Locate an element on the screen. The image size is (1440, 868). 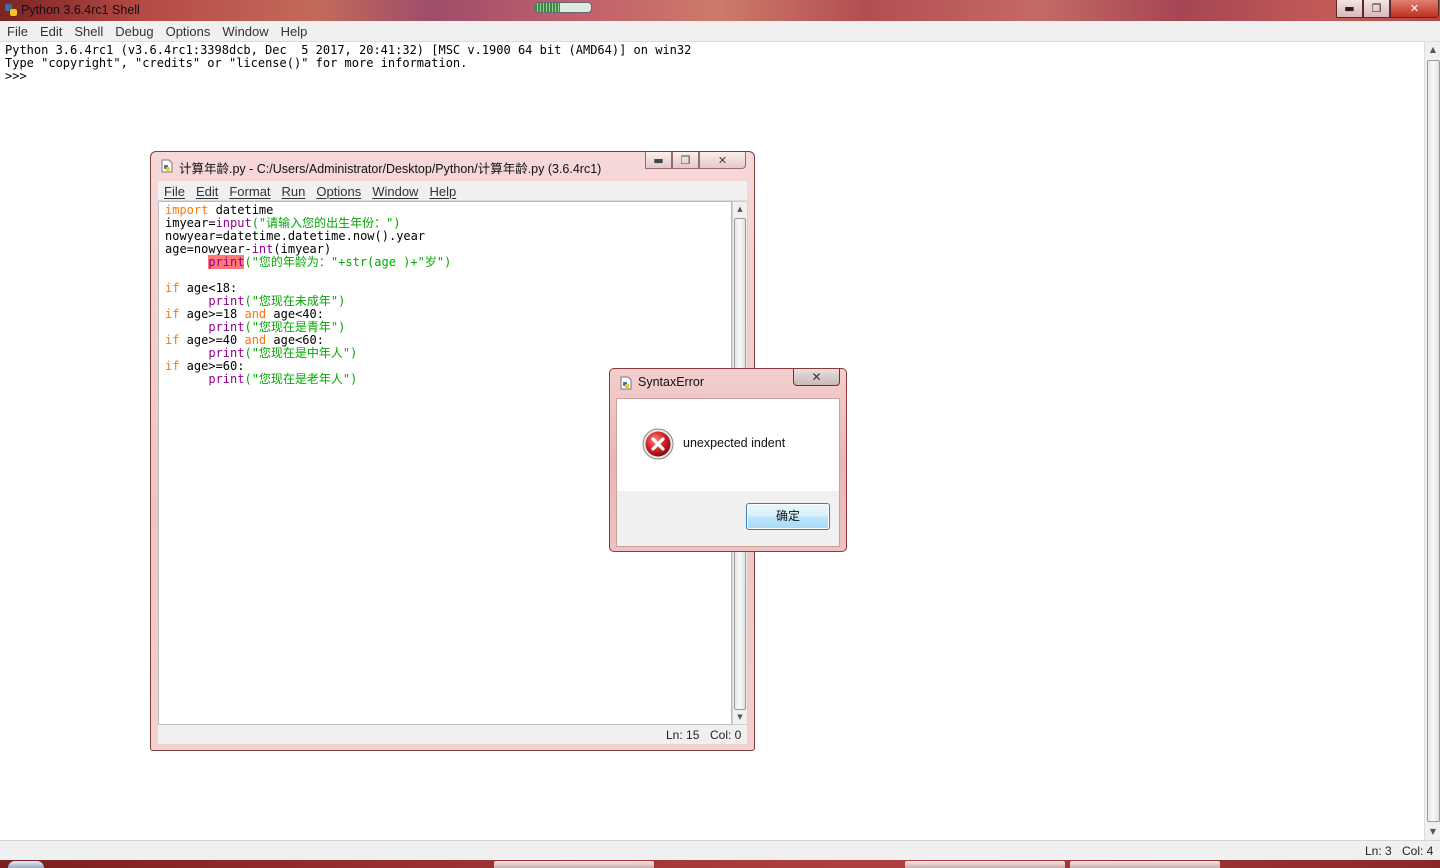
keyword: import is located at coordinates (187, 210).